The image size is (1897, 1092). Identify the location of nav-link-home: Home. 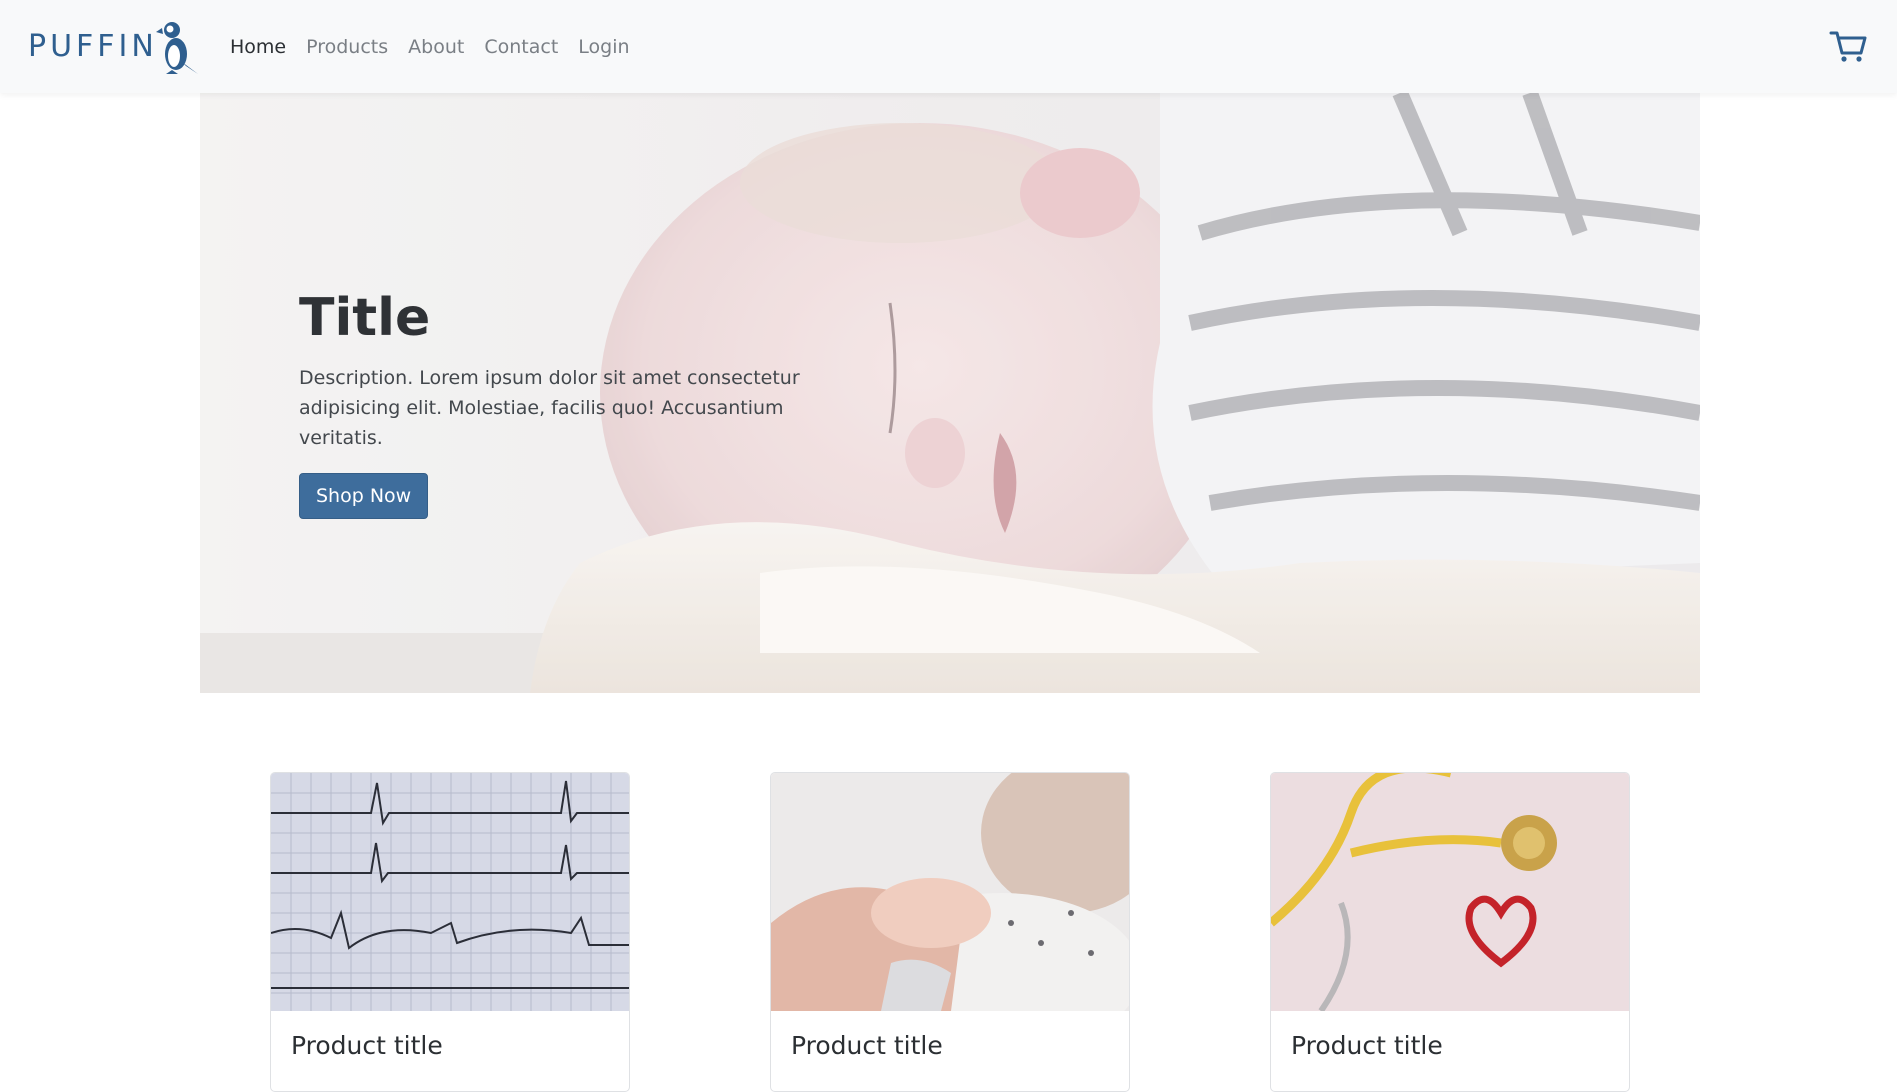
(258, 47).